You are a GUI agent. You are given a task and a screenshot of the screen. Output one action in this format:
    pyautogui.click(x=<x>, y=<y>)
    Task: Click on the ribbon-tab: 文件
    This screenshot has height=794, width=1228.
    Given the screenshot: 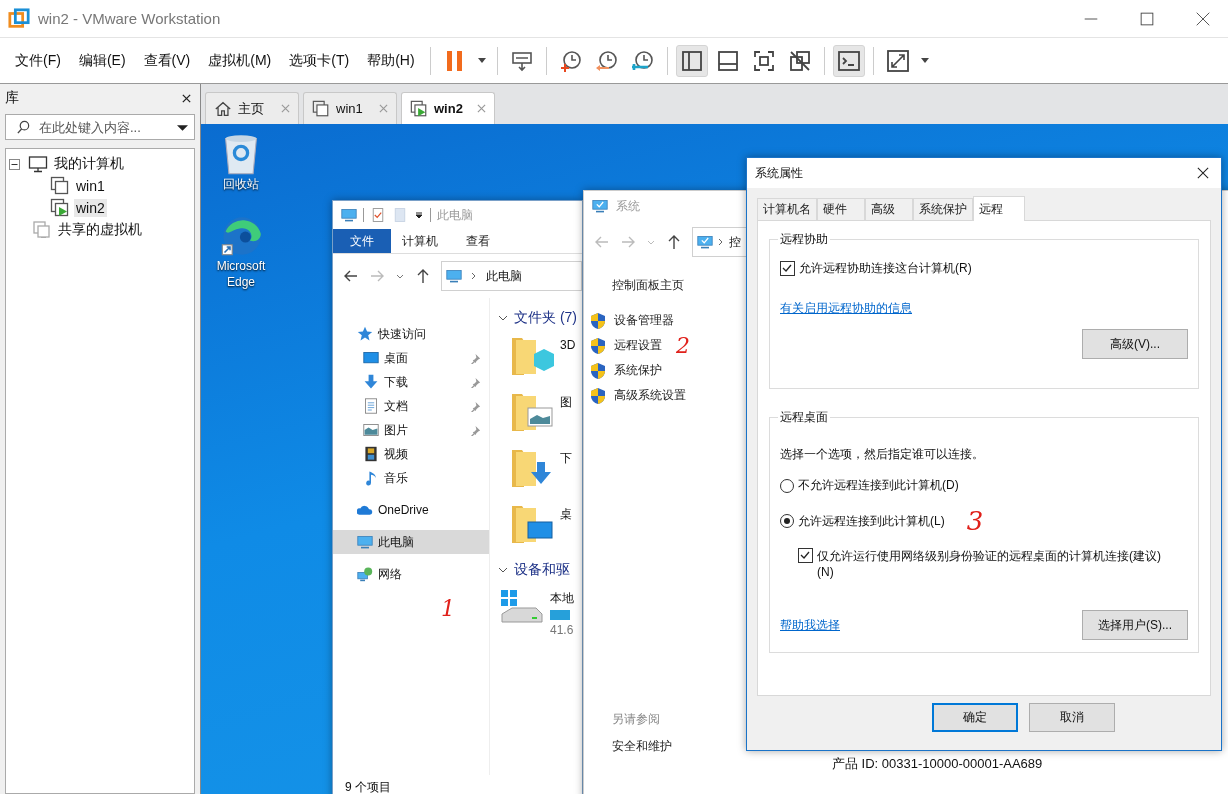 What is the action you would take?
    pyautogui.click(x=362, y=241)
    